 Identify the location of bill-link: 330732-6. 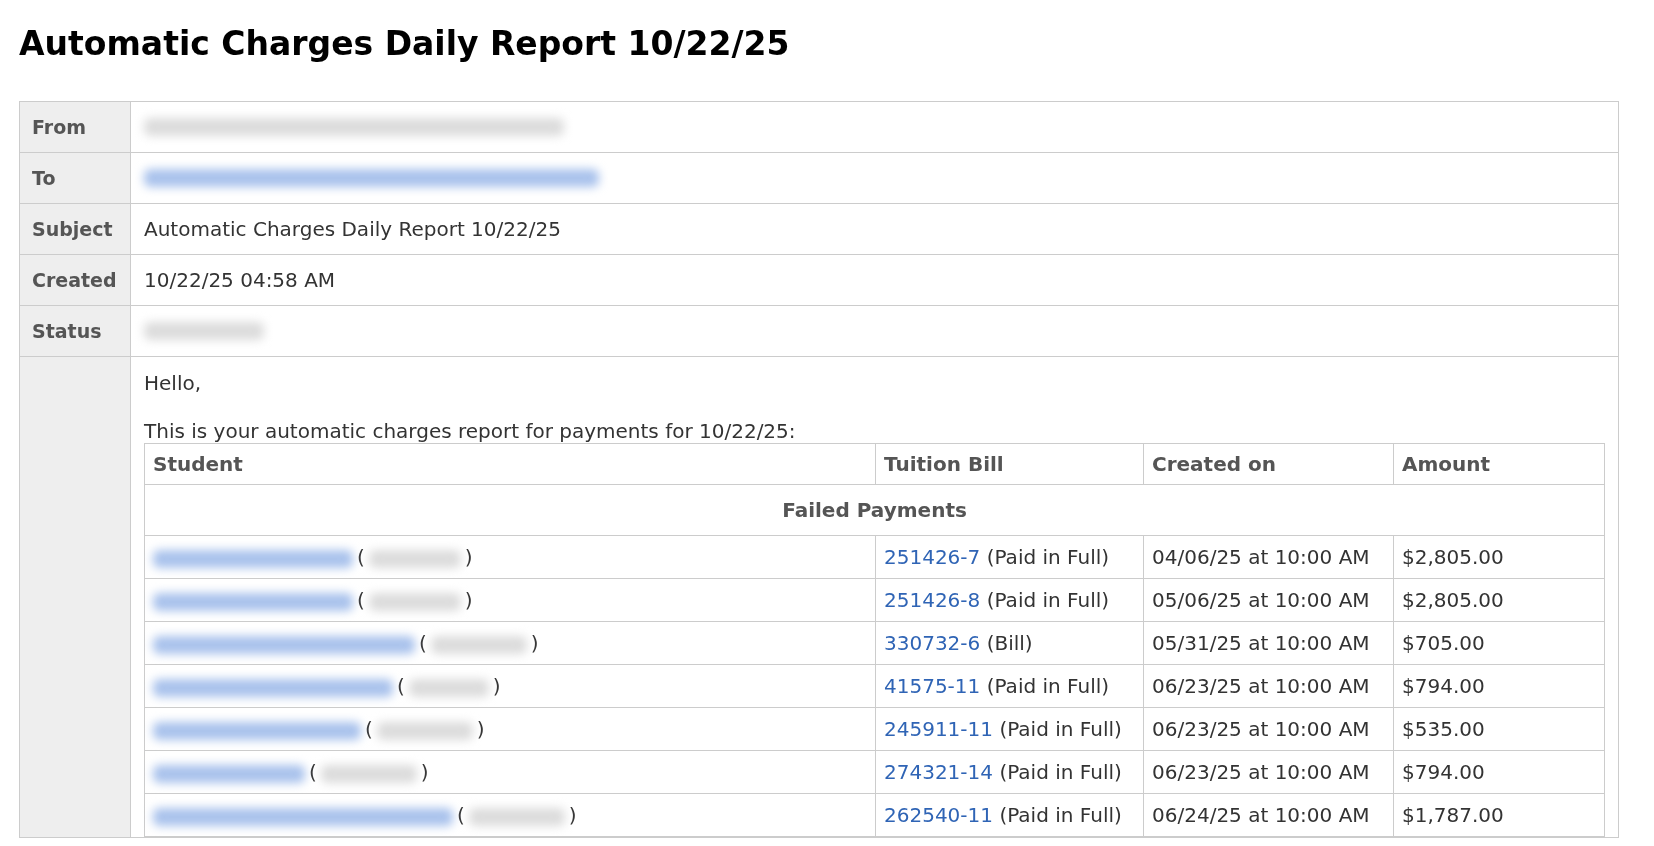
(932, 643).